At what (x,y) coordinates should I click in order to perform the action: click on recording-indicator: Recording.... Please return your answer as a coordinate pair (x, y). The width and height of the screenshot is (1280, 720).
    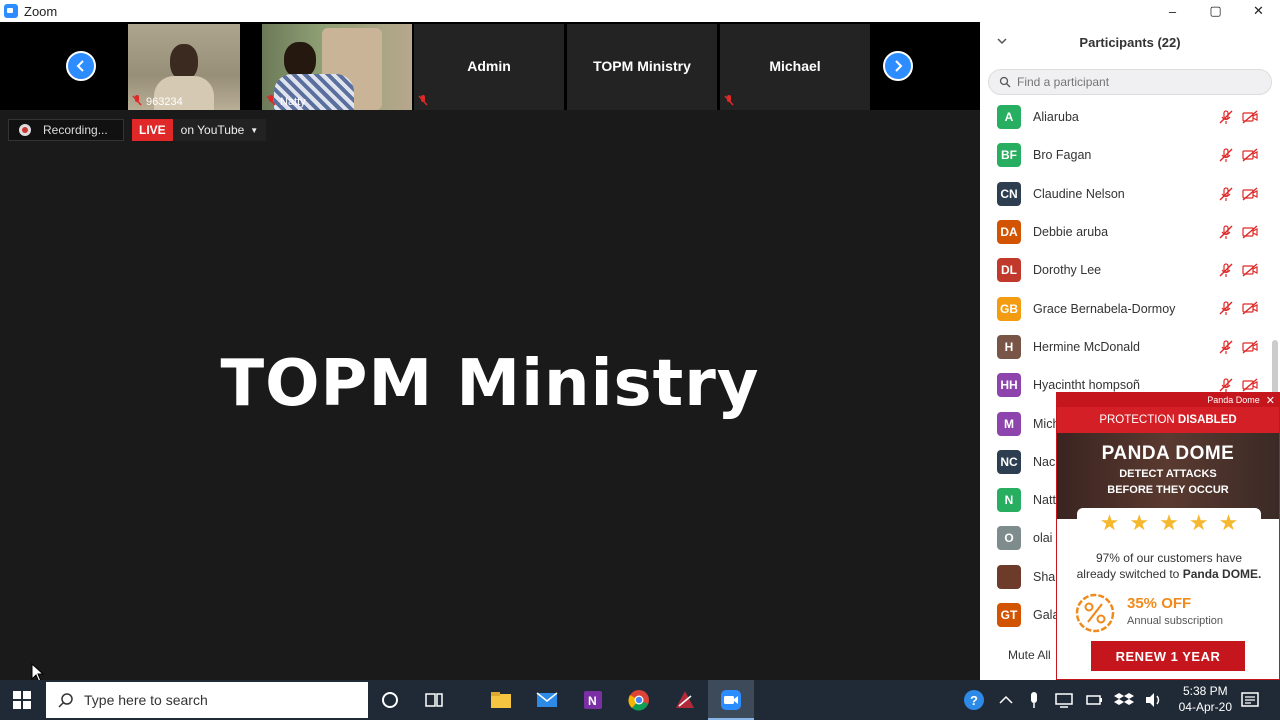
    Looking at the image, I should click on (66, 130).